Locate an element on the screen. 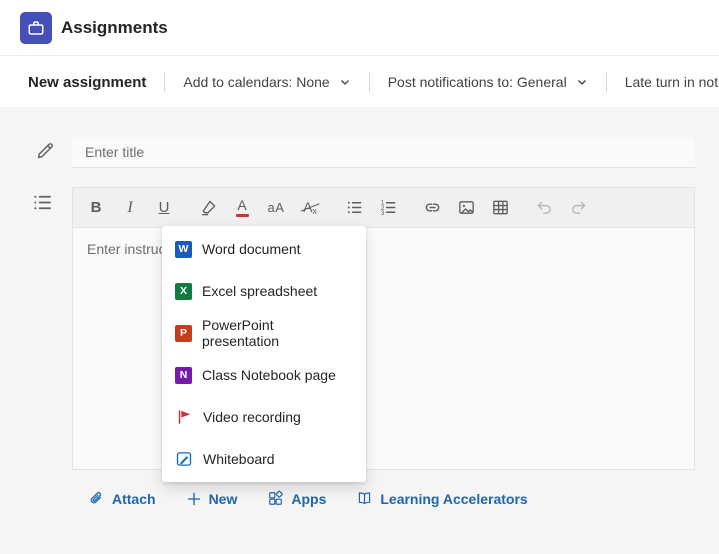 This screenshot has height=554, width=719. new-assignment-heading: New assignment is located at coordinates (87, 82).